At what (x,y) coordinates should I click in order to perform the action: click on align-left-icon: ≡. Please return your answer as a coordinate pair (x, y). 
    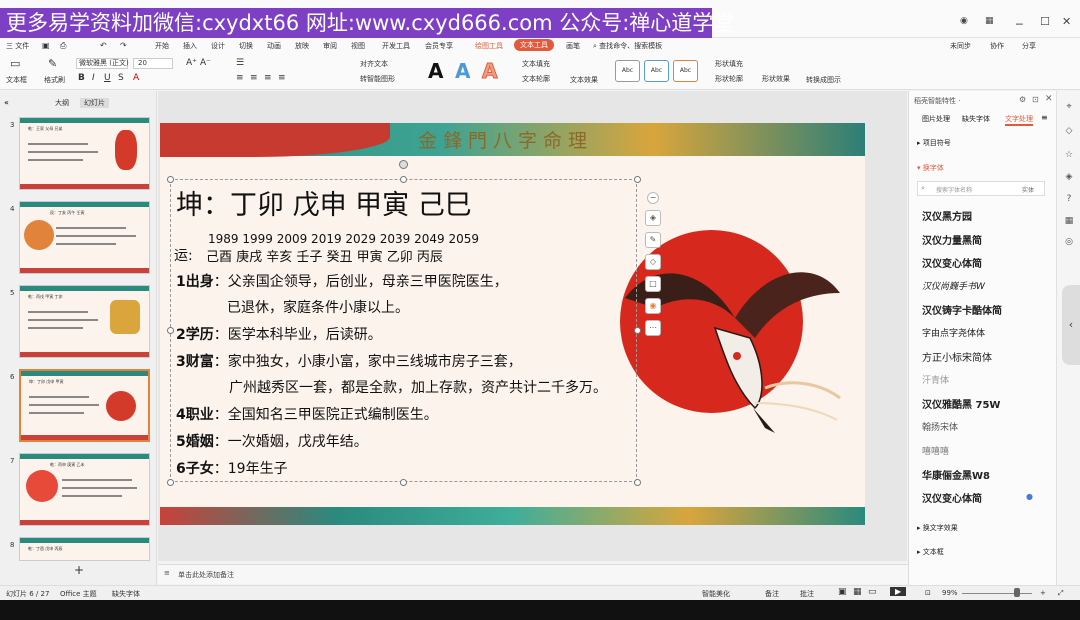
    Looking at the image, I should click on (240, 78).